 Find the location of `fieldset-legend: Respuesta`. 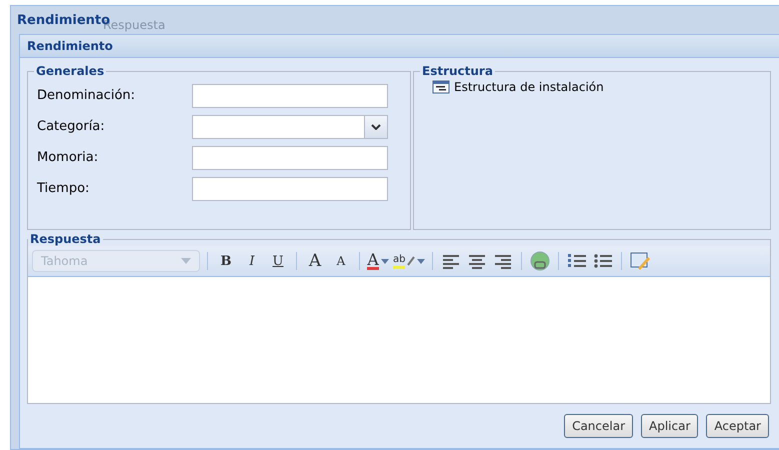

fieldset-legend: Respuesta is located at coordinates (65, 239).